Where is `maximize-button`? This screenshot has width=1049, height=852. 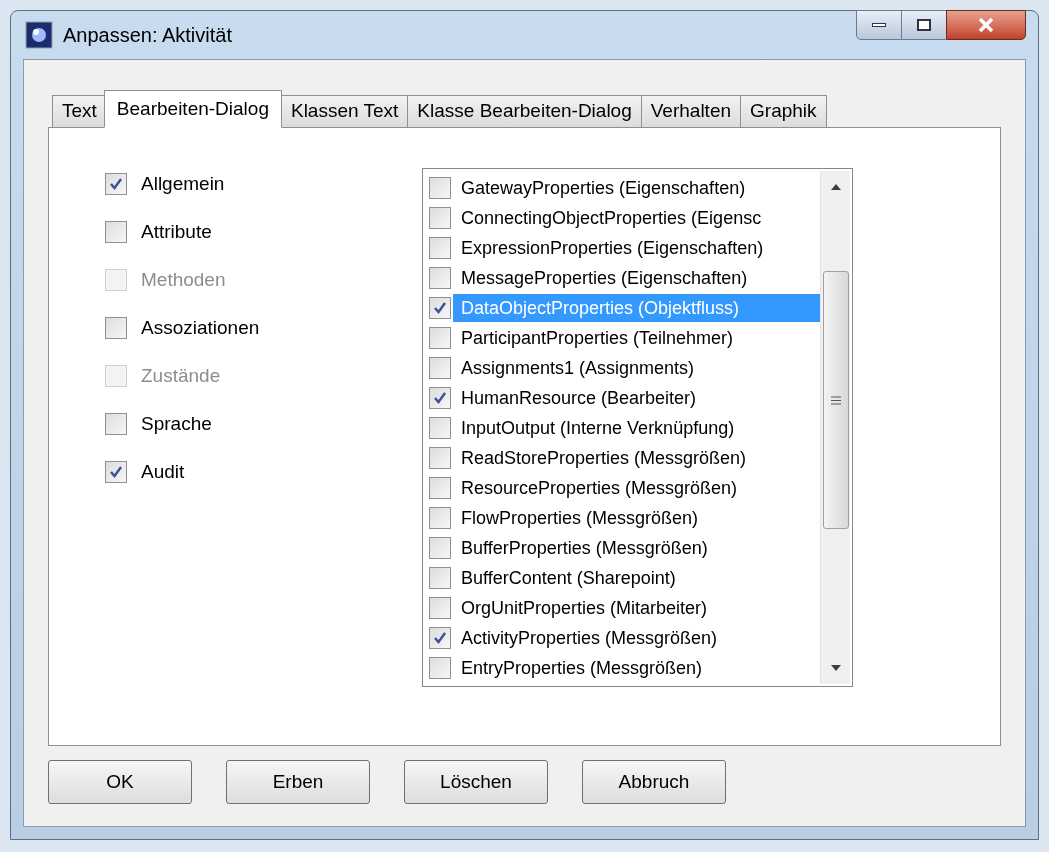
maximize-button is located at coordinates (924, 25).